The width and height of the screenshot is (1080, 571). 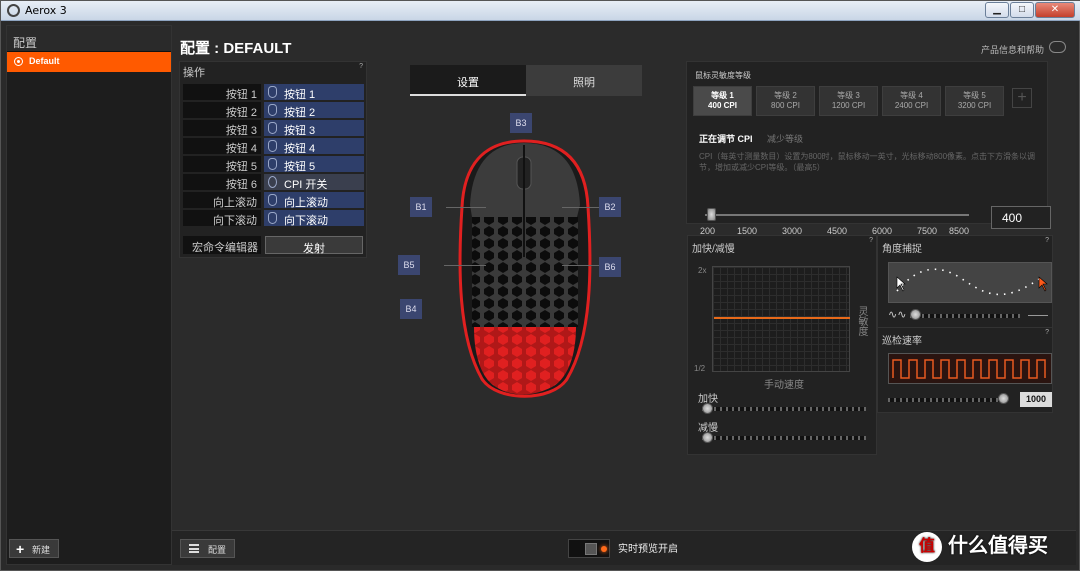 What do you see at coordinates (781, 319) in the screenshot?
I see `acceleration-graph` at bounding box center [781, 319].